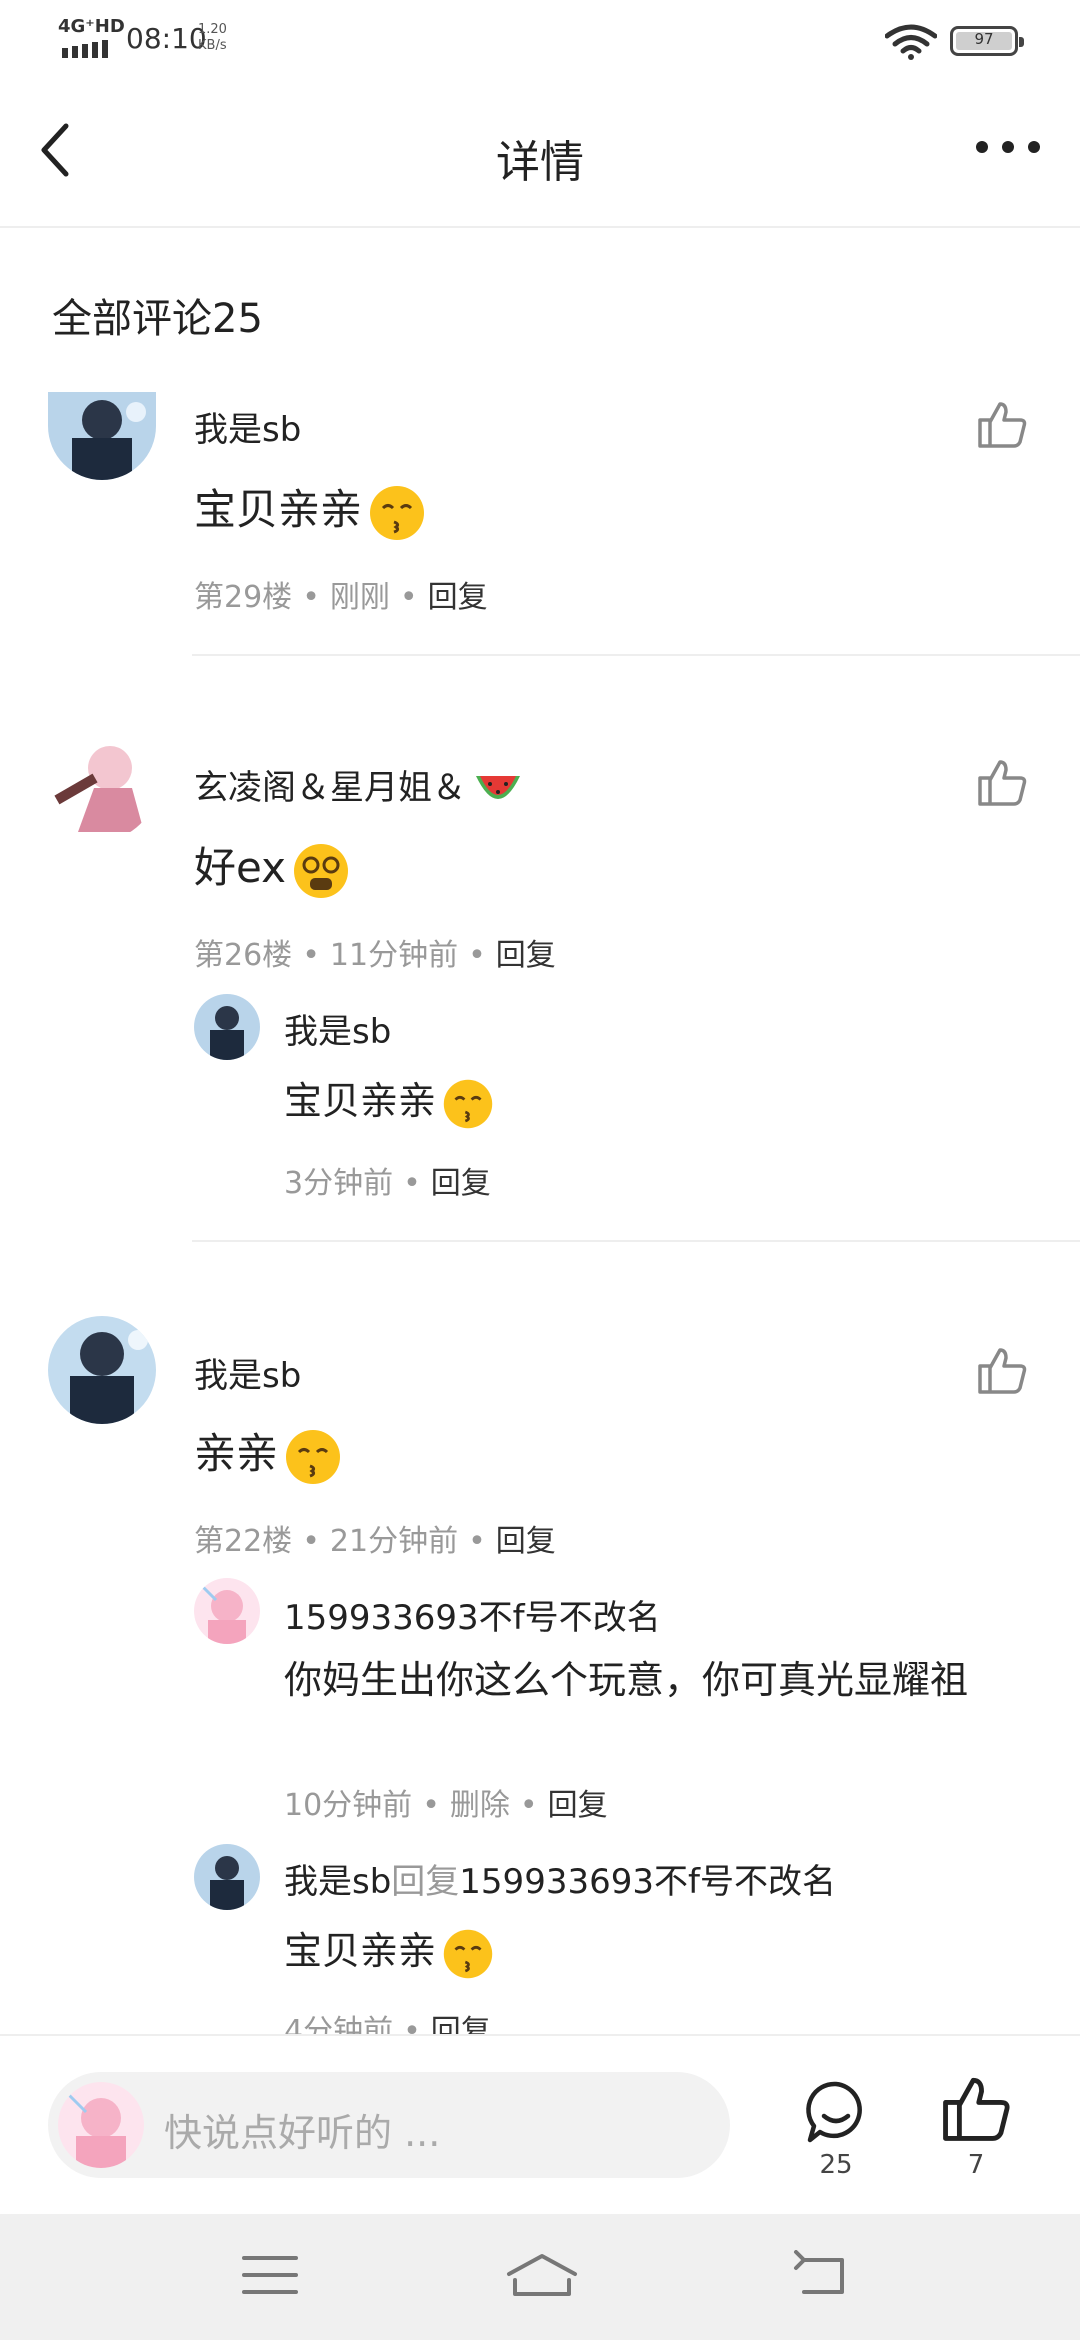  I want to click on more-button, so click(1012, 157).